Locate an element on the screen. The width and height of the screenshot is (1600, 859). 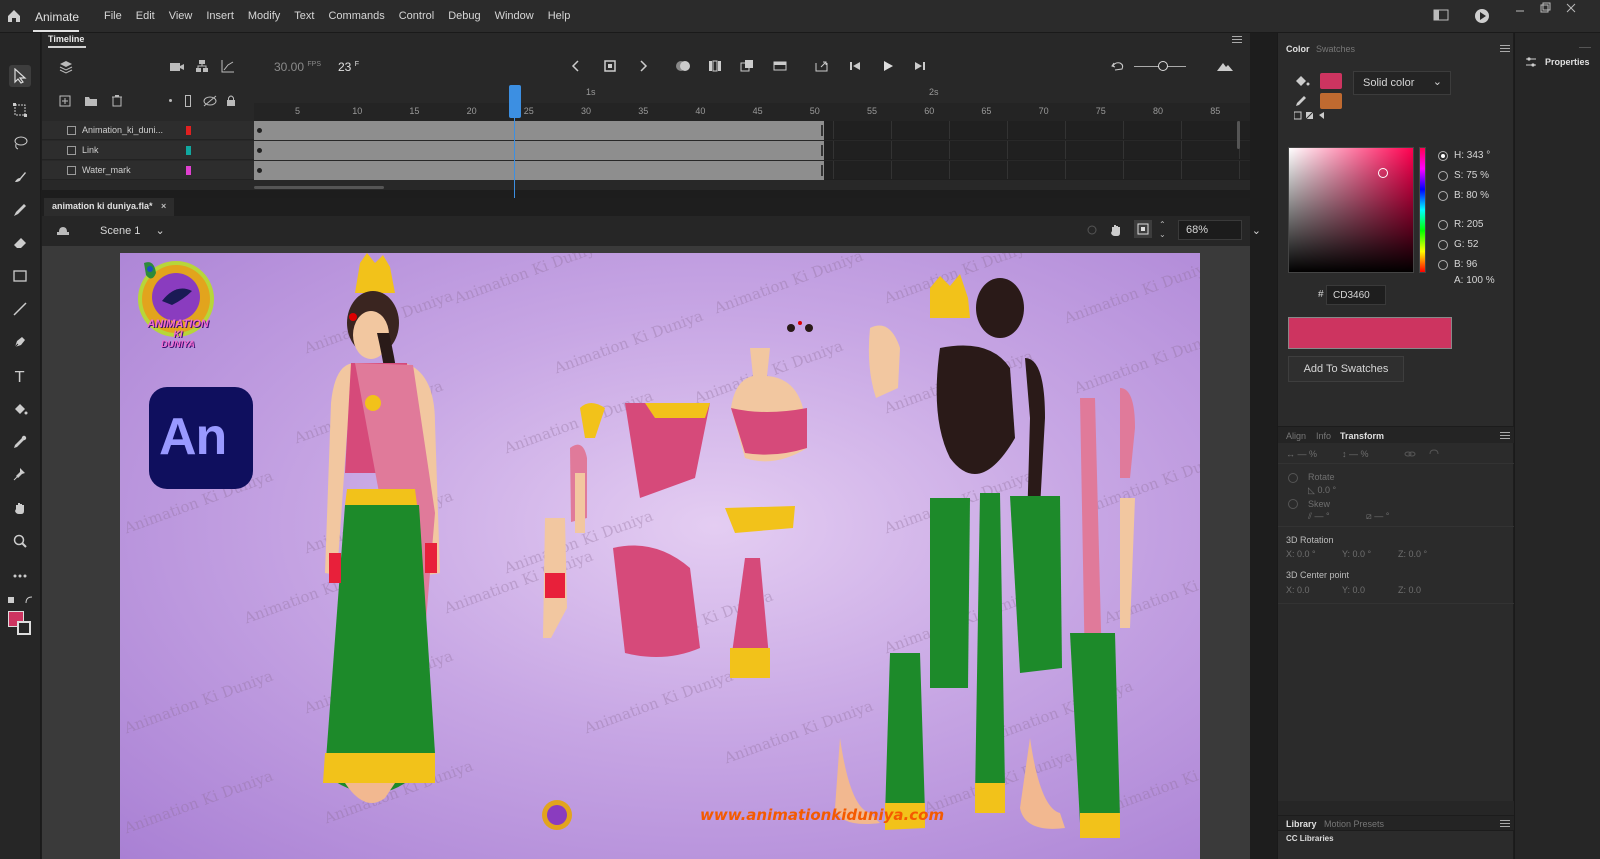
menu-help: Help is located at coordinates (559, 16).